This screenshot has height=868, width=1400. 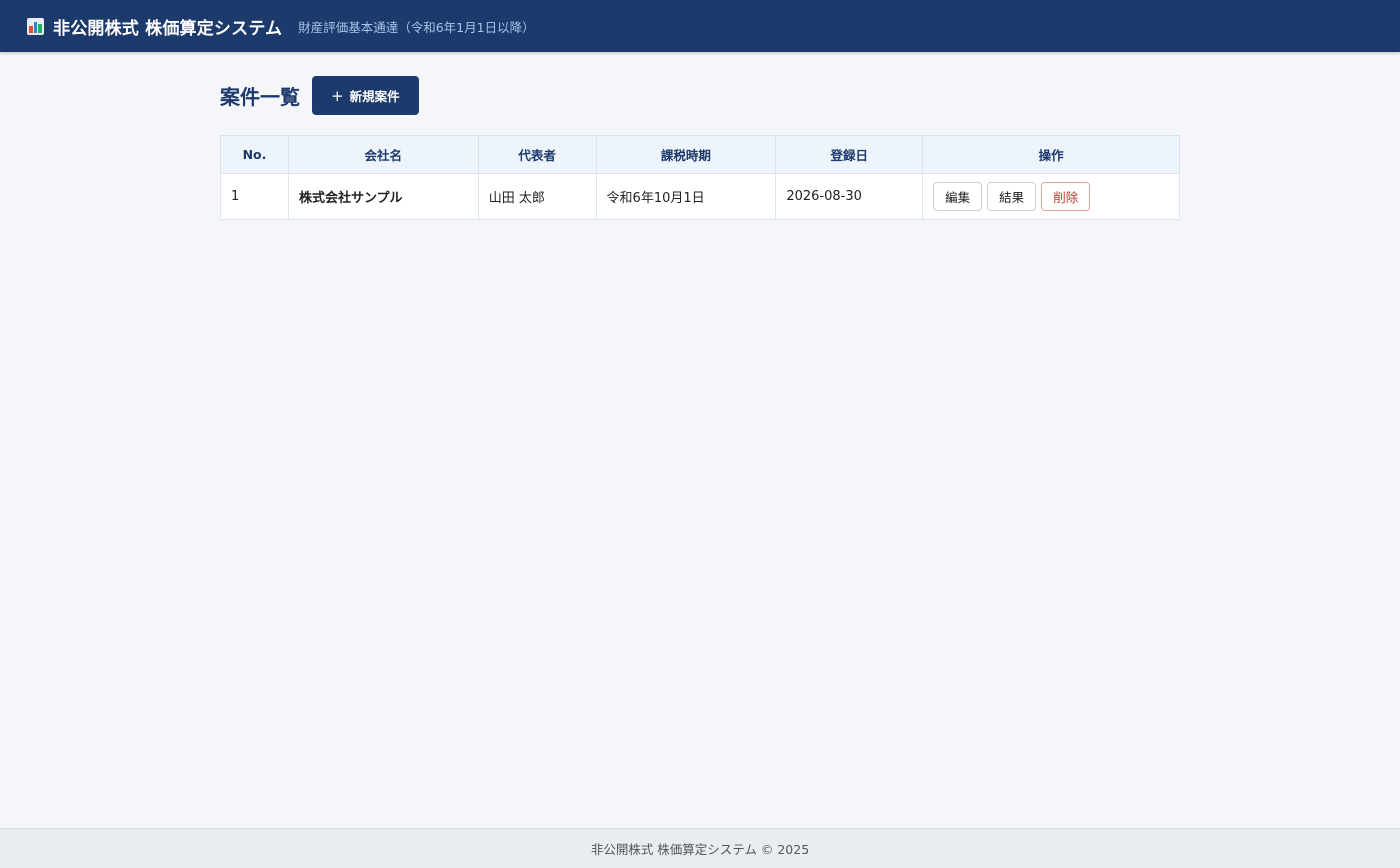 What do you see at coordinates (700, 26) in the screenshot?
I see `app-header: 非公開株式 株価算定システム 財産評価基本通達（令和6年1月1日以降）` at bounding box center [700, 26].